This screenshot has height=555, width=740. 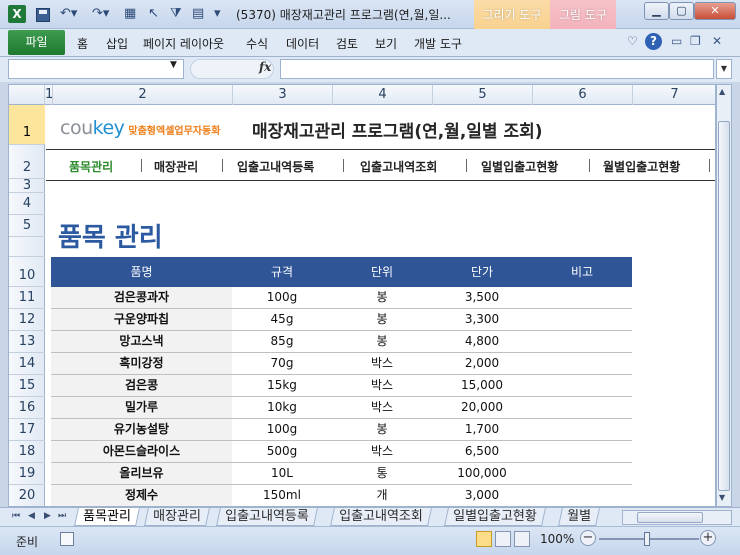 What do you see at coordinates (91, 166) in the screenshot?
I see `nav-item-items: 품목관리` at bounding box center [91, 166].